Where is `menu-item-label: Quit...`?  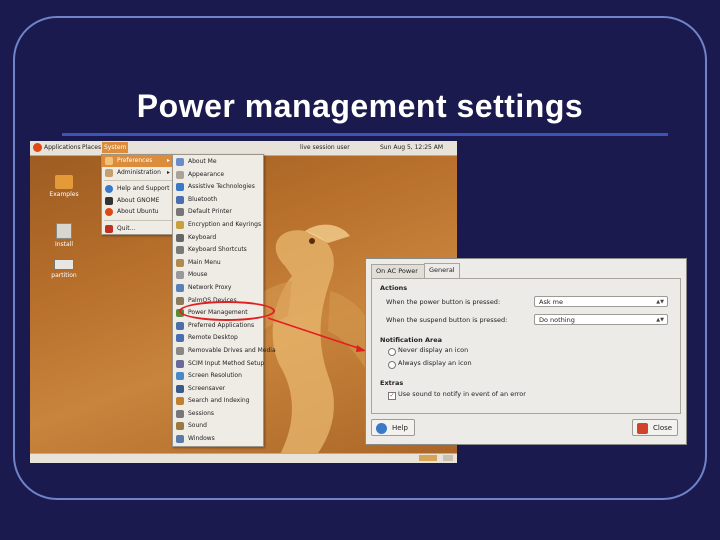
menu-item-label: Quit... is located at coordinates (126, 228).